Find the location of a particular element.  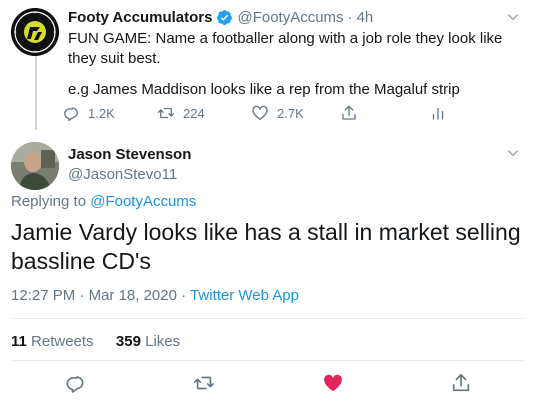

tweet-header: Footy Accumulators @FootyAccums · 4h is located at coordinates (220, 17).